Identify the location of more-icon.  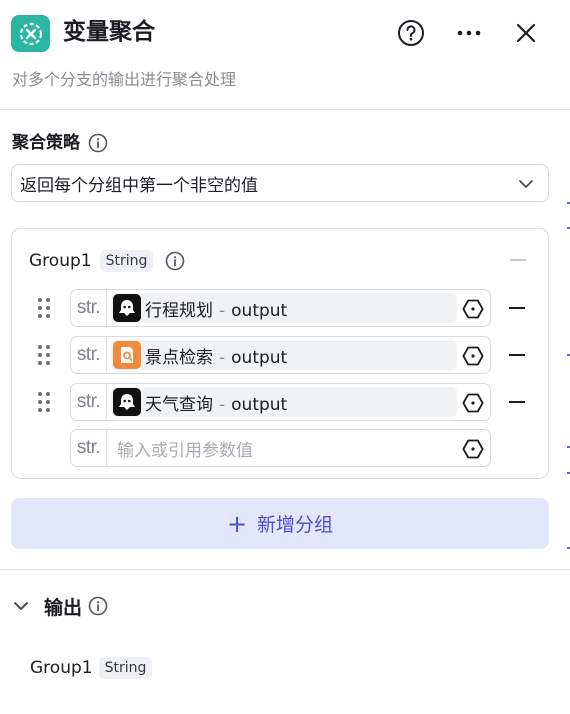
(469, 33).